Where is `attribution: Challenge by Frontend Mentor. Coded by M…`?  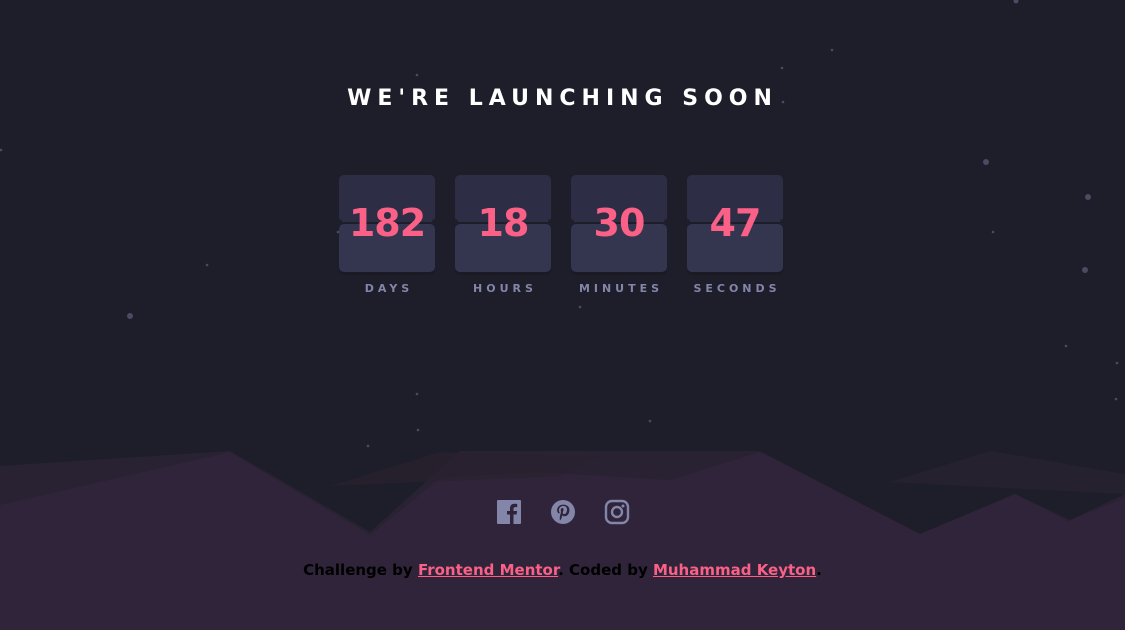
attribution: Challenge by Frontend Mentor. Coded by M… is located at coordinates (562, 570).